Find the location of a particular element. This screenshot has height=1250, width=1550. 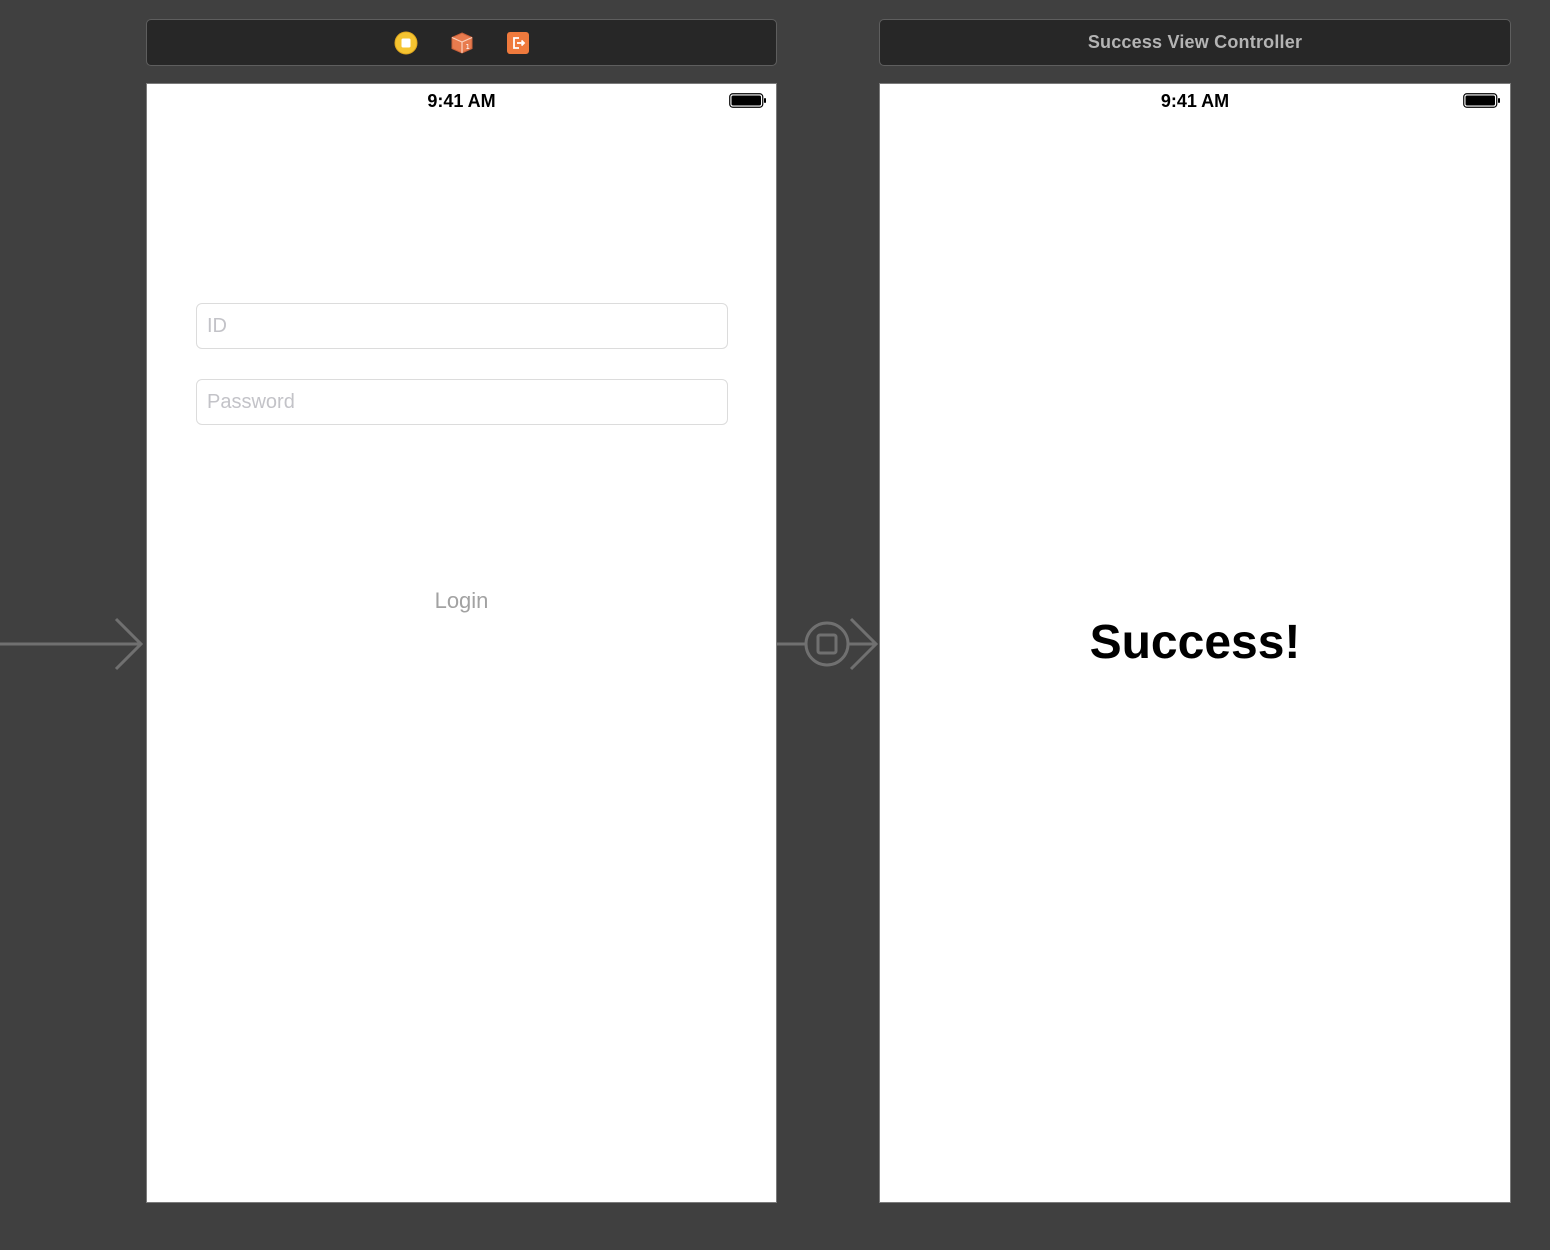

password-field is located at coordinates (462, 402).